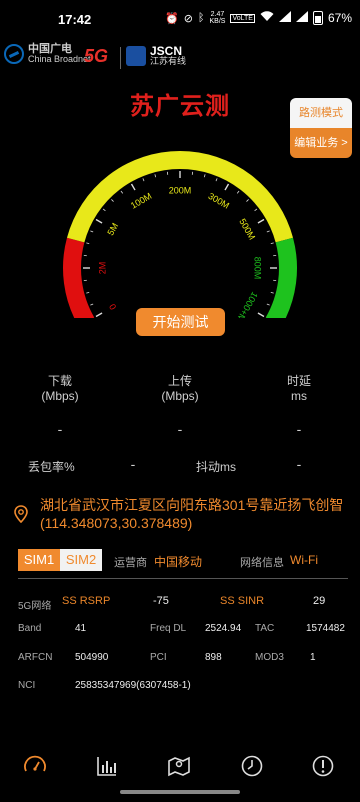 The width and height of the screenshot is (360, 802). I want to click on operator-label: 运营商, so click(130, 563).